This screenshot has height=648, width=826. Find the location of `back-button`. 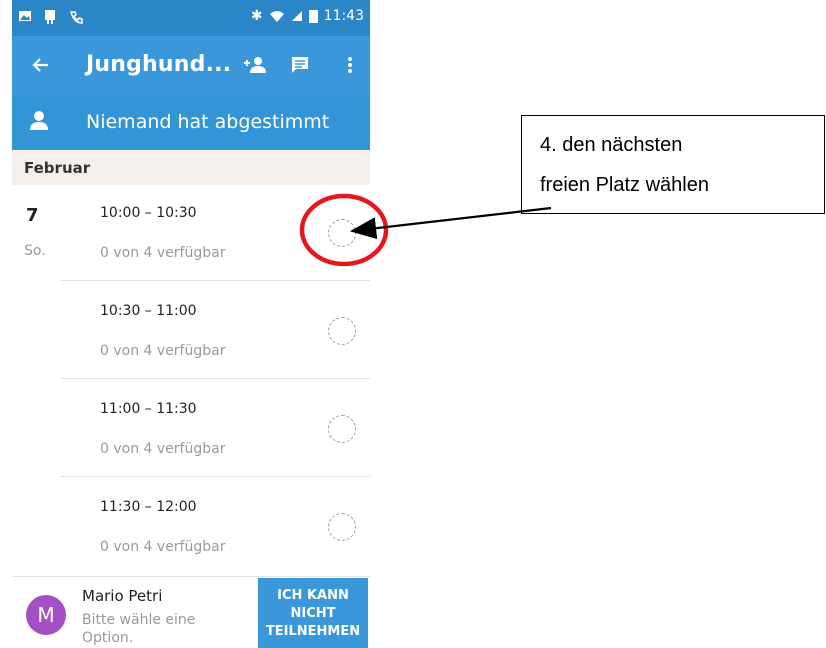

back-button is located at coordinates (41, 65).